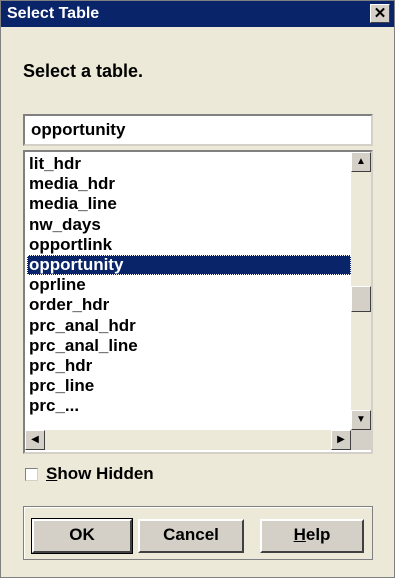 The image size is (395, 578). I want to click on list-item: opportunity, so click(189, 265).